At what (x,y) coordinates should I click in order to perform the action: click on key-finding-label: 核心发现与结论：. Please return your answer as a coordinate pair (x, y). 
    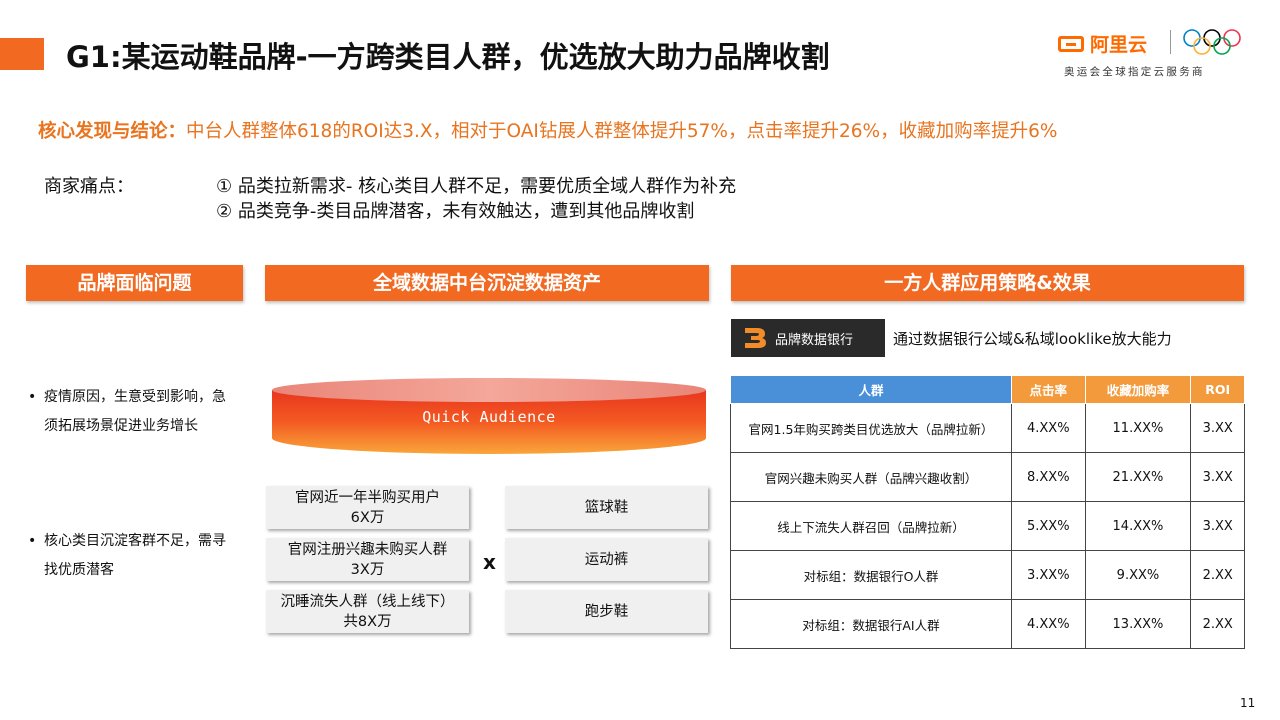
    Looking at the image, I should click on (112, 131).